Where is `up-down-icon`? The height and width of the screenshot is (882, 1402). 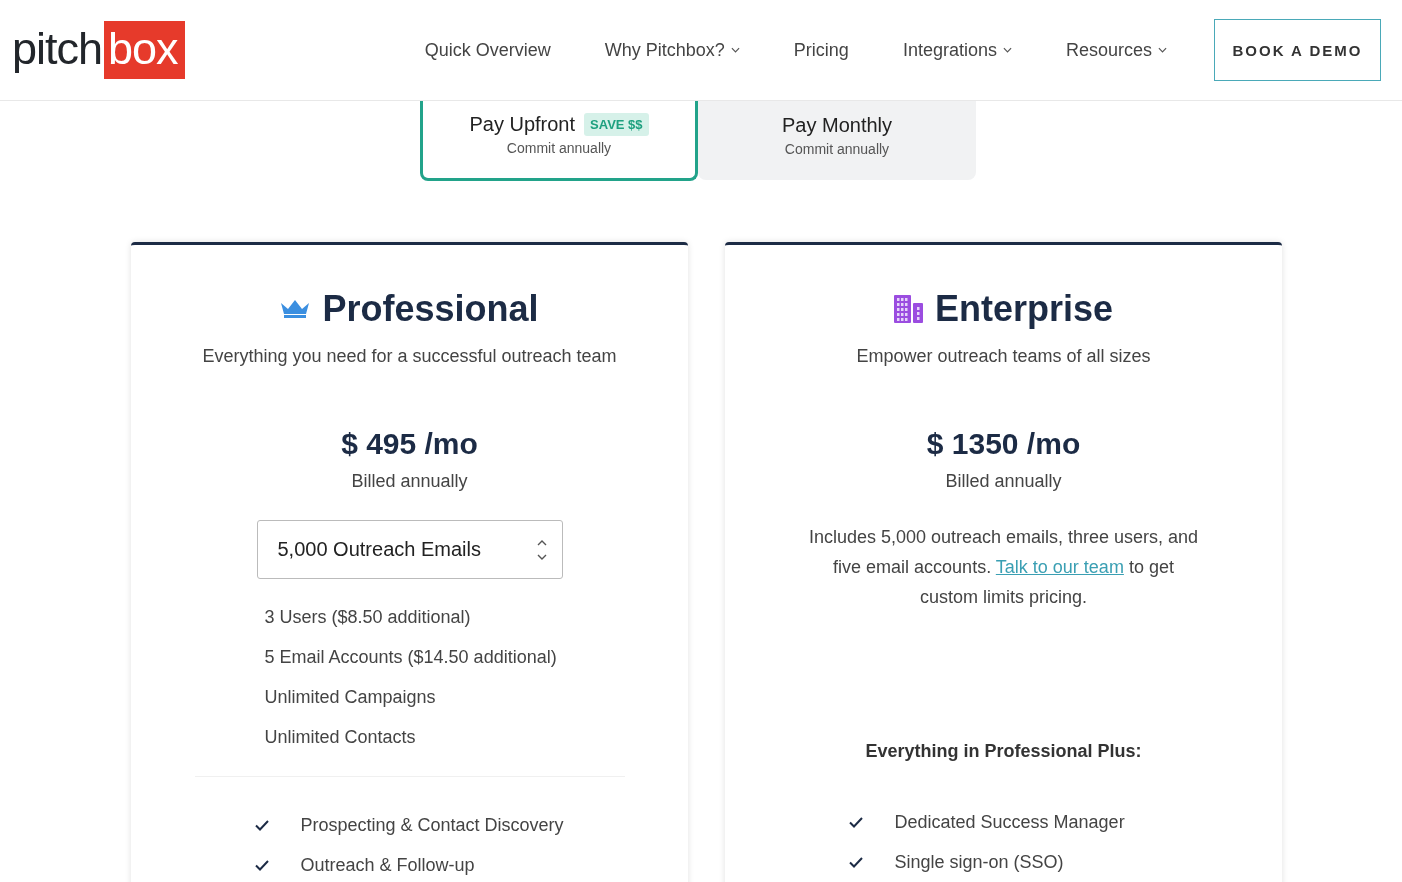 up-down-icon is located at coordinates (541, 549).